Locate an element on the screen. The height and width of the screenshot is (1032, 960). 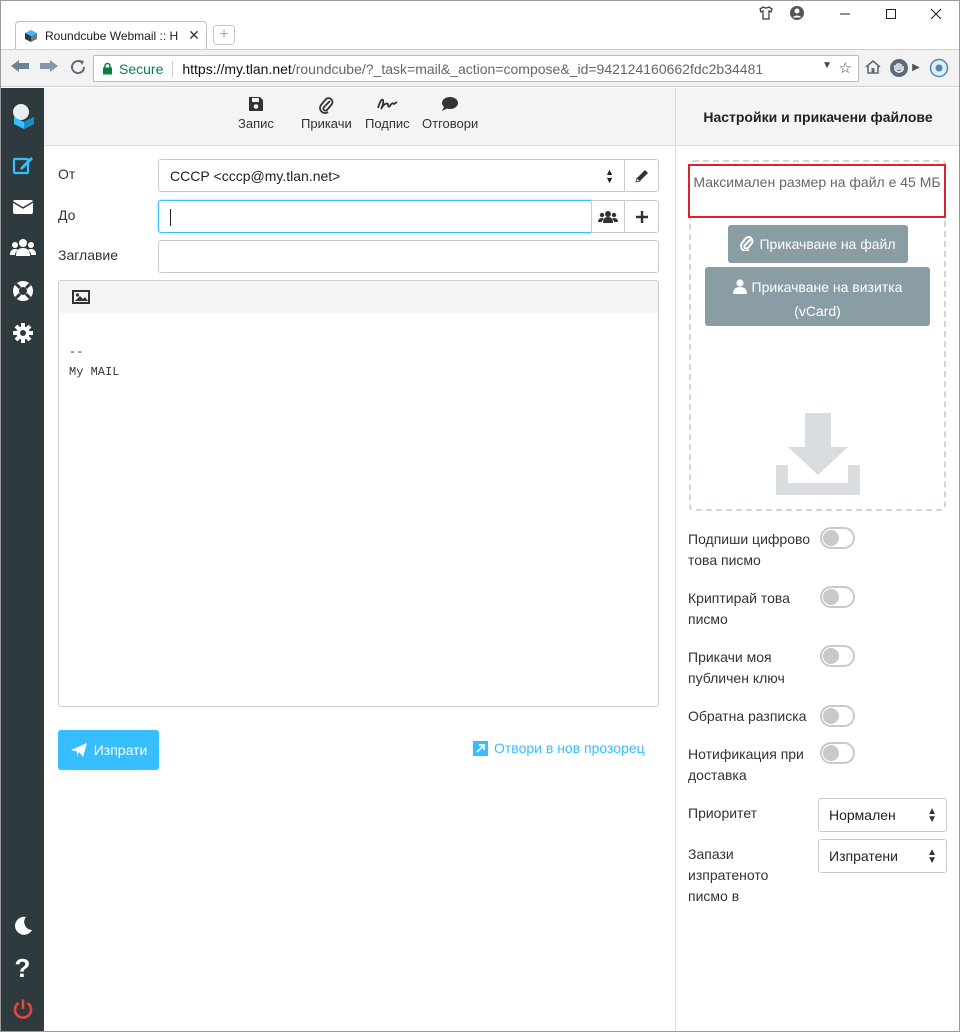
add-header-button is located at coordinates (641, 216).